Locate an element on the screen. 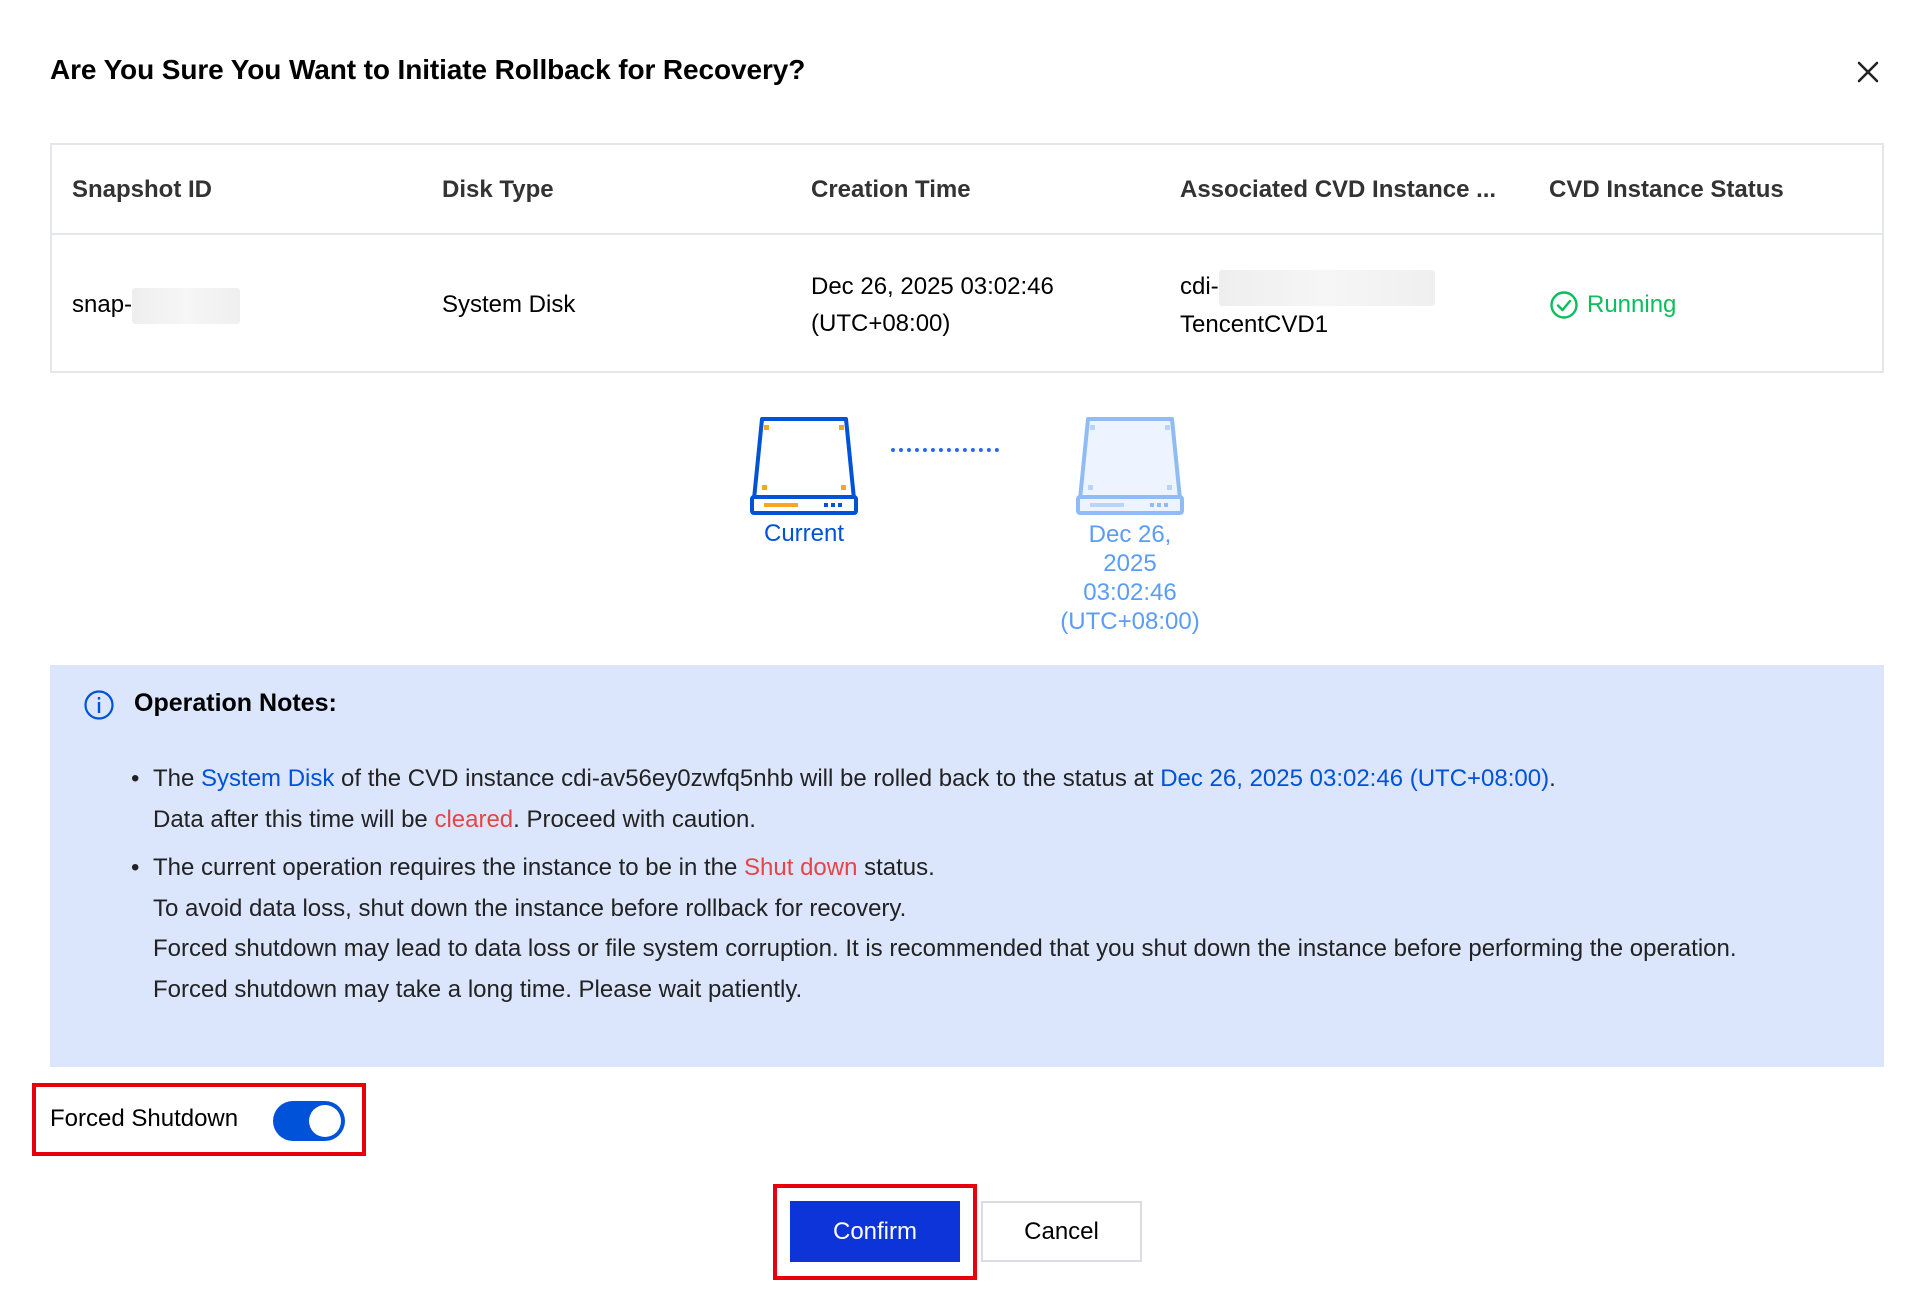 This screenshot has height=1300, width=1916. header-snapshot-id: Snapshot ID is located at coordinates (142, 189).